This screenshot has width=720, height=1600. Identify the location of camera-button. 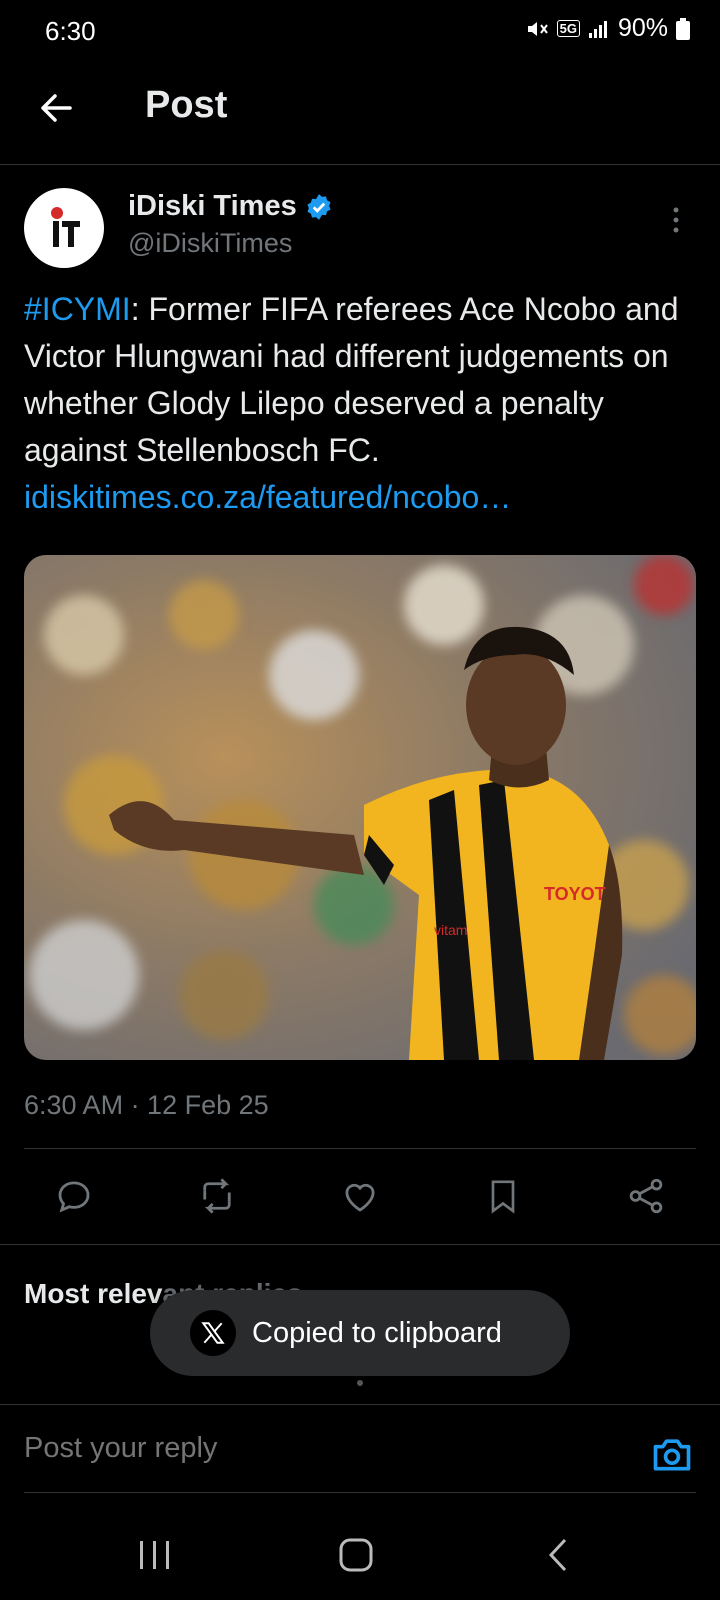
(672, 1454).